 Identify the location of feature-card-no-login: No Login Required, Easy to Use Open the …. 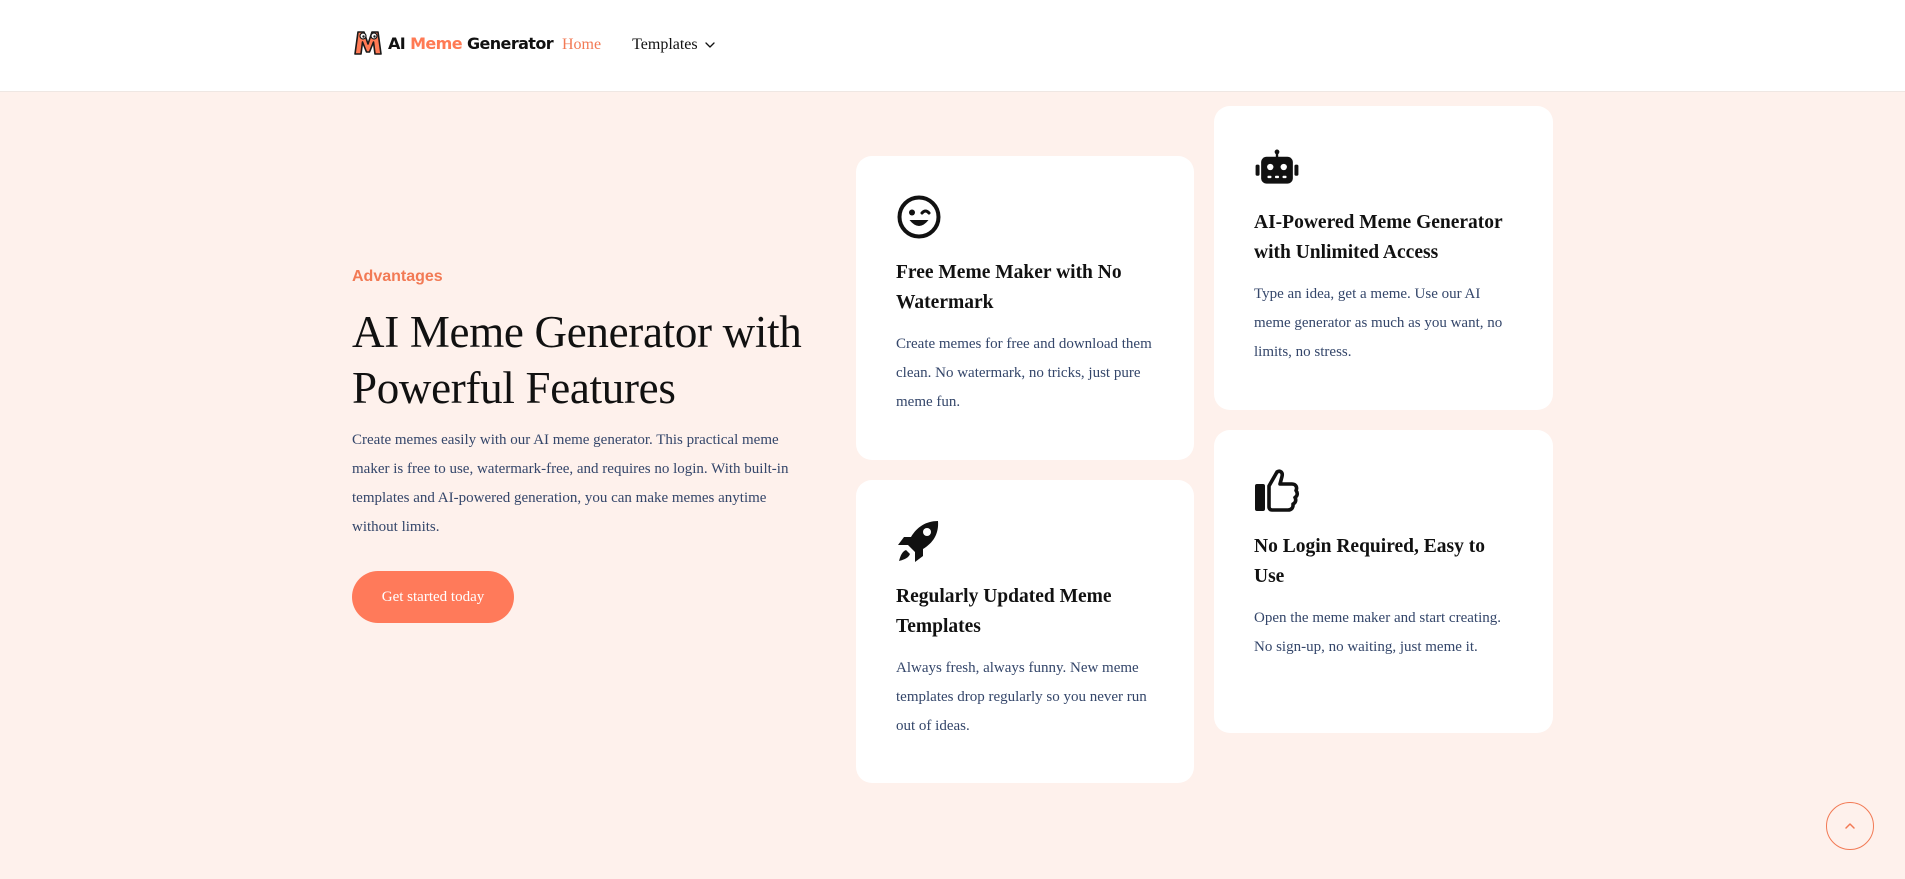
(1383, 581).